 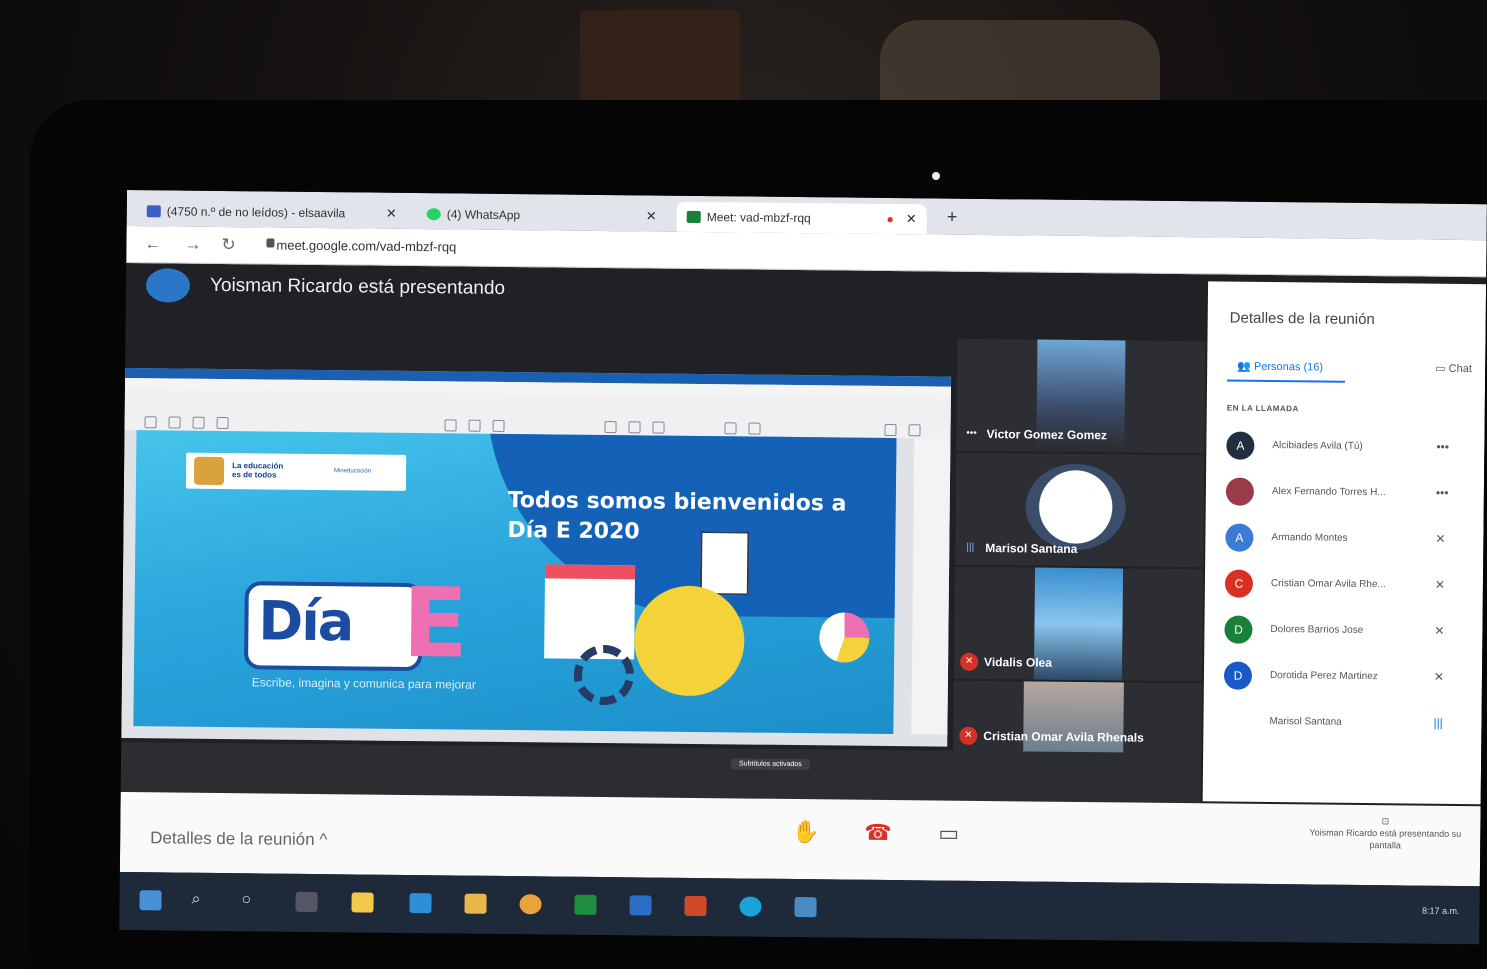 I want to click on tab-meet: Meet: vad-mbzf-rqq ● ✕, so click(x=801, y=218).